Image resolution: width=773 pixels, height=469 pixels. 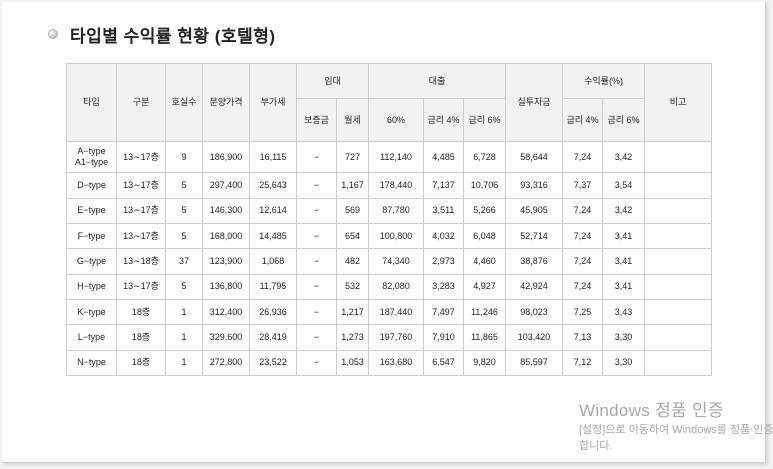 I want to click on watermark-subtitle: [설정]으로 이동하여 Windows를 정품 인증합니다., so click(x=676, y=438).